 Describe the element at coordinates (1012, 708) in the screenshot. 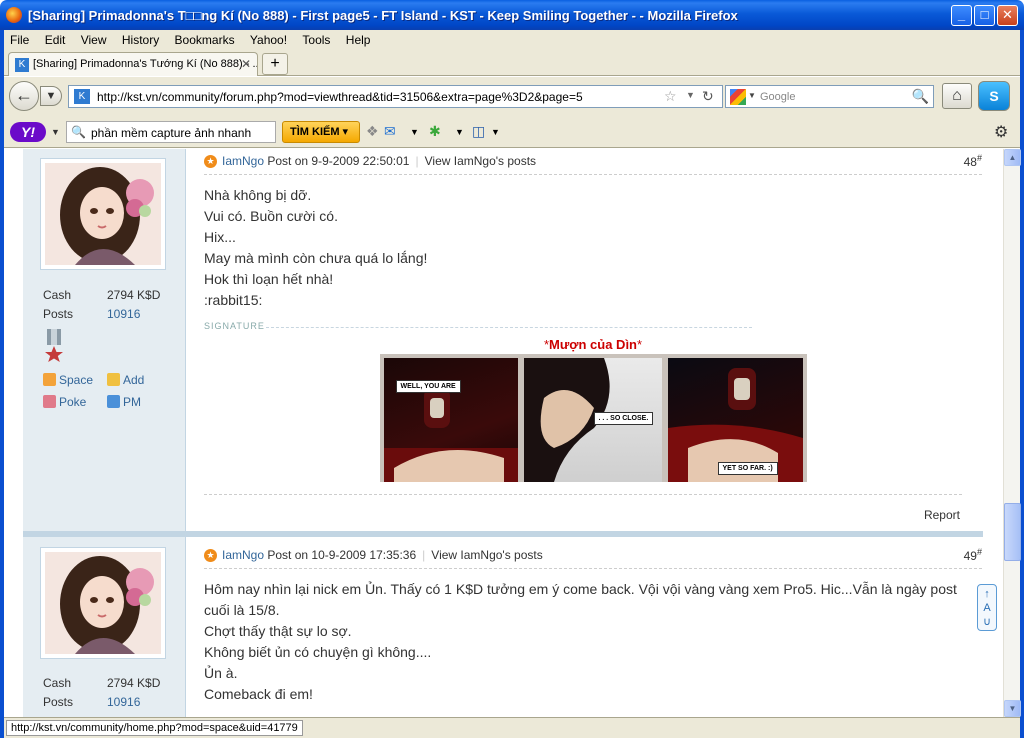

I see `scroll-down-icon: ▼` at that location.